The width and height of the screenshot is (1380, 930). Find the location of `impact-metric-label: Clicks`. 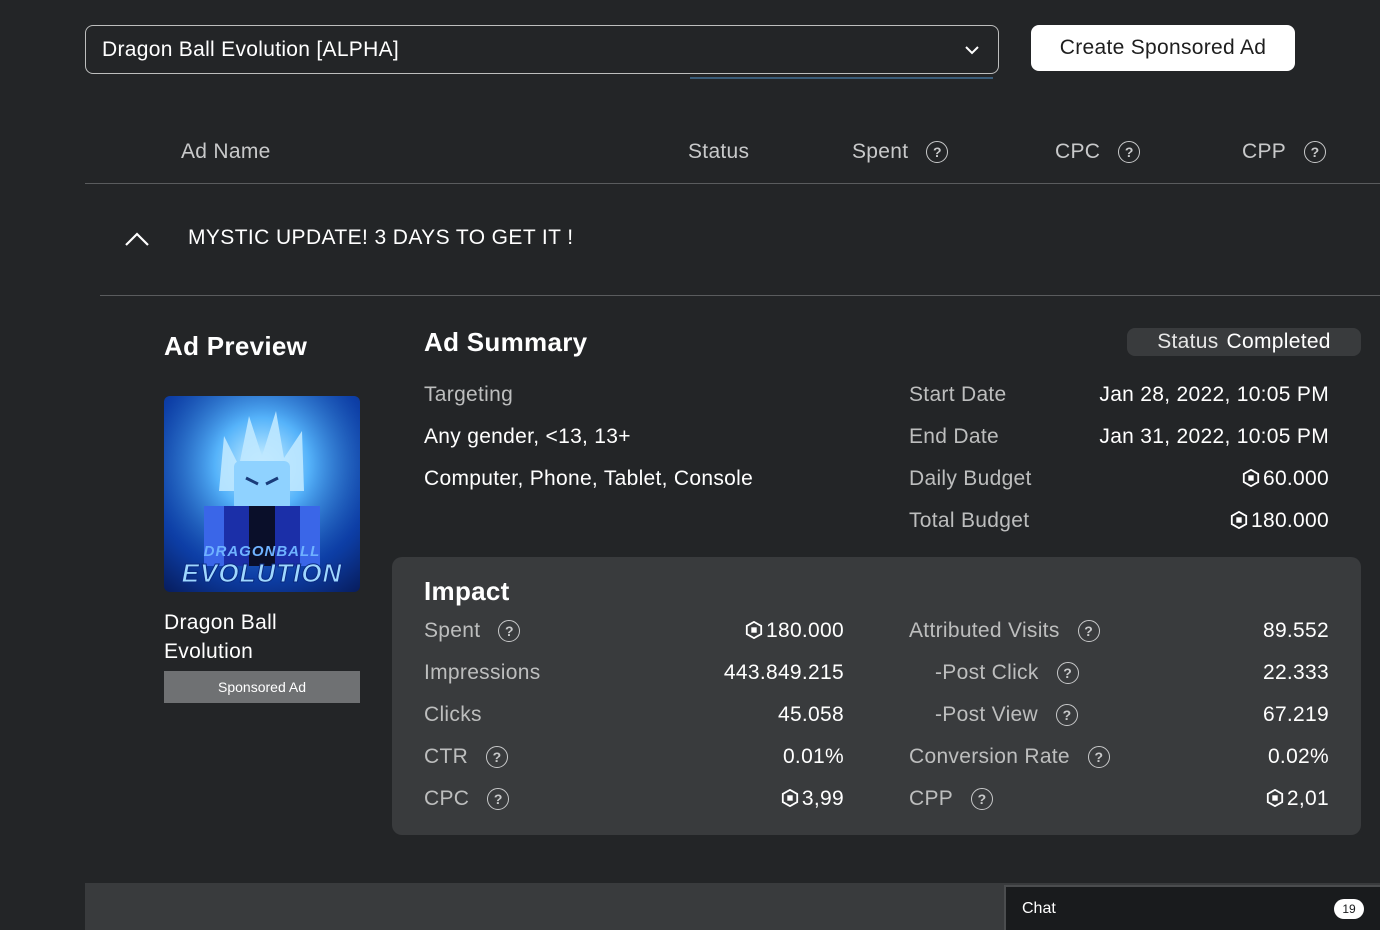

impact-metric-label: Clicks is located at coordinates (453, 715).